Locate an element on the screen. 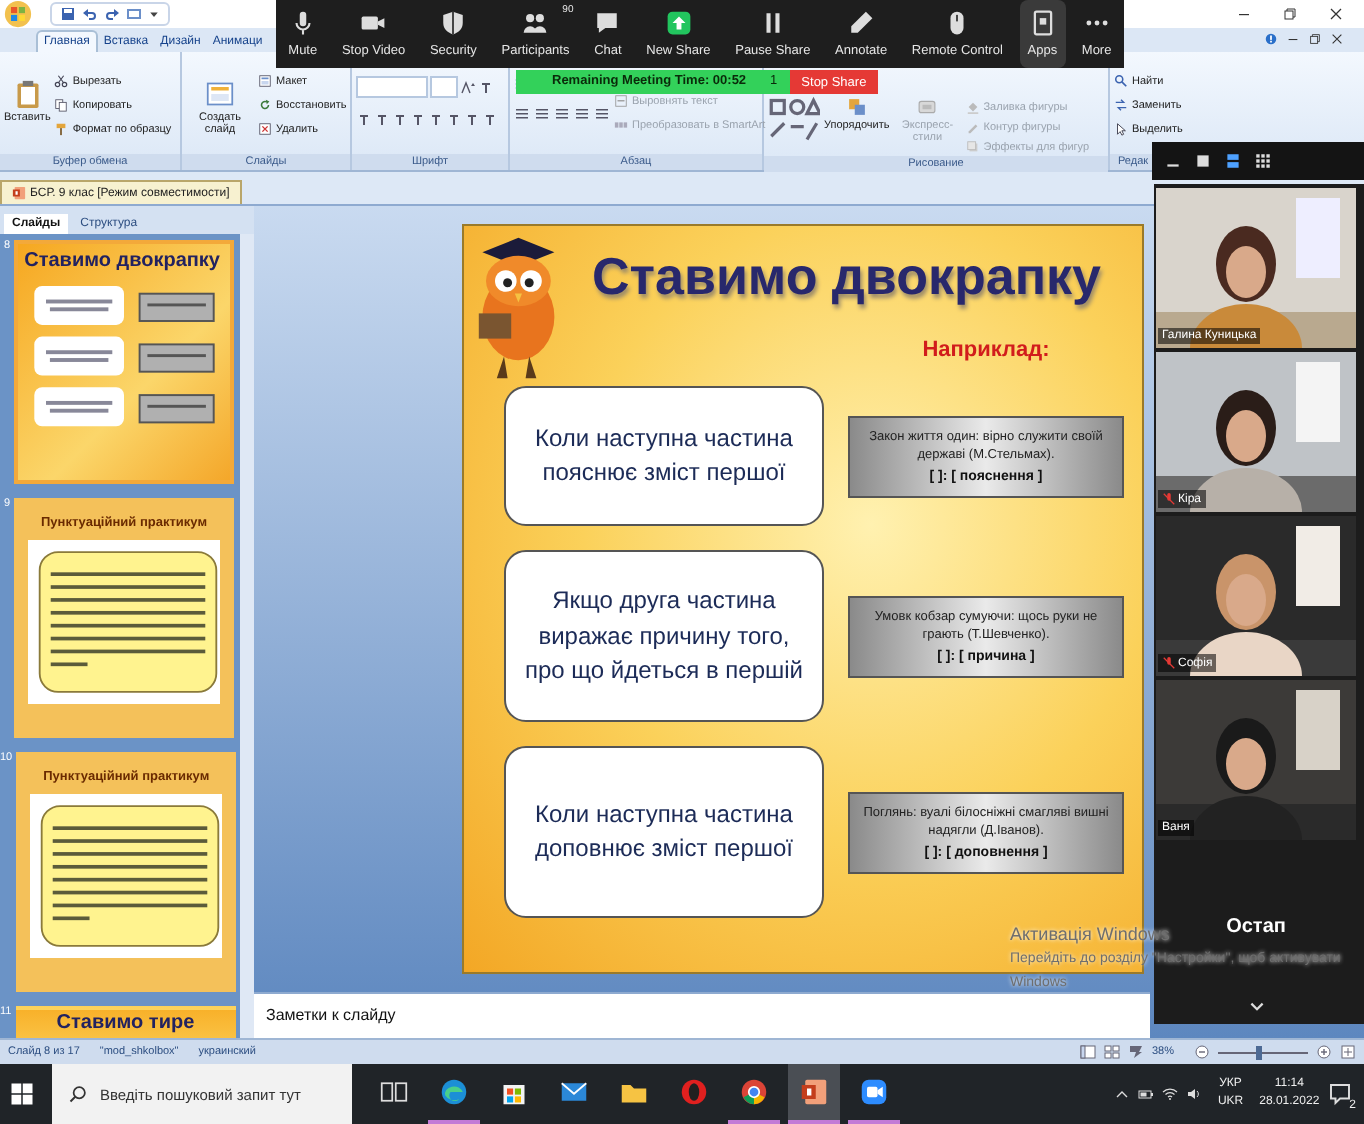  redo-icon is located at coordinates (112, 14).